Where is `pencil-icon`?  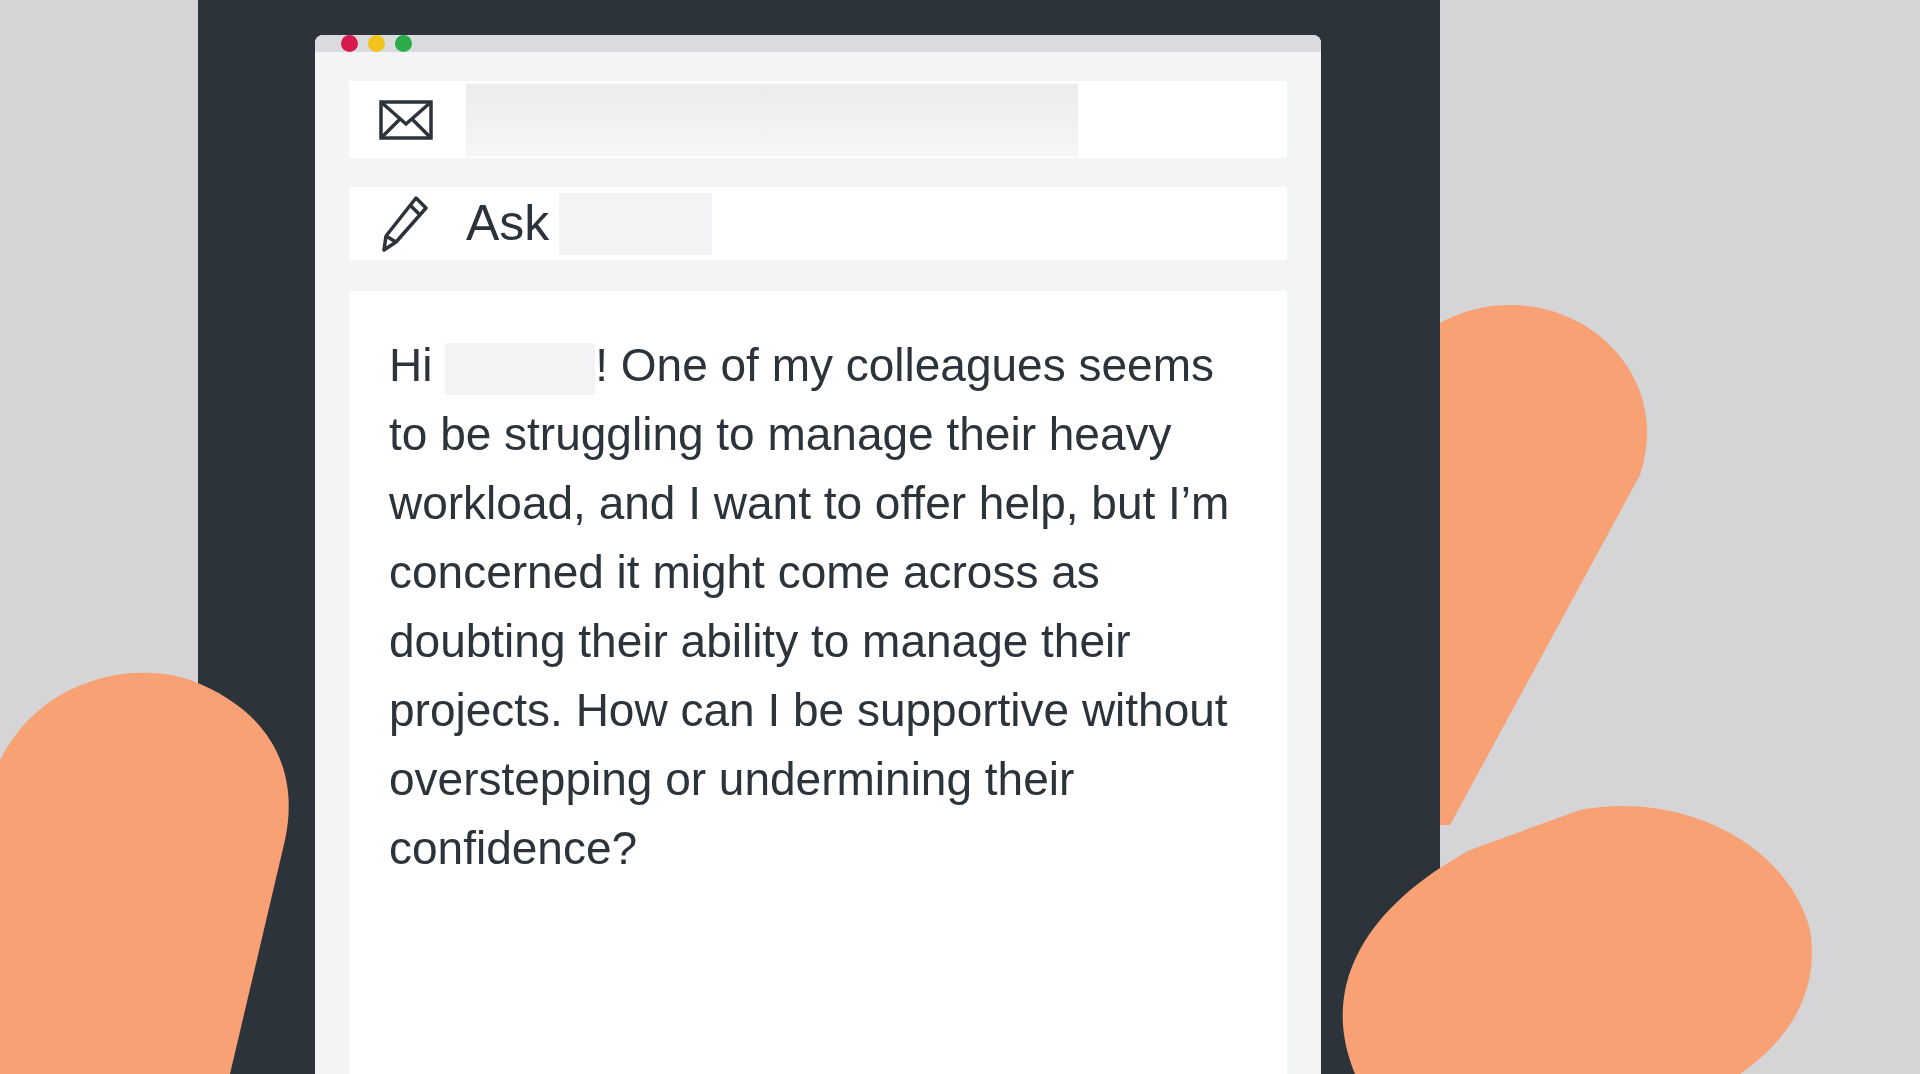
pencil-icon is located at coordinates (405, 223).